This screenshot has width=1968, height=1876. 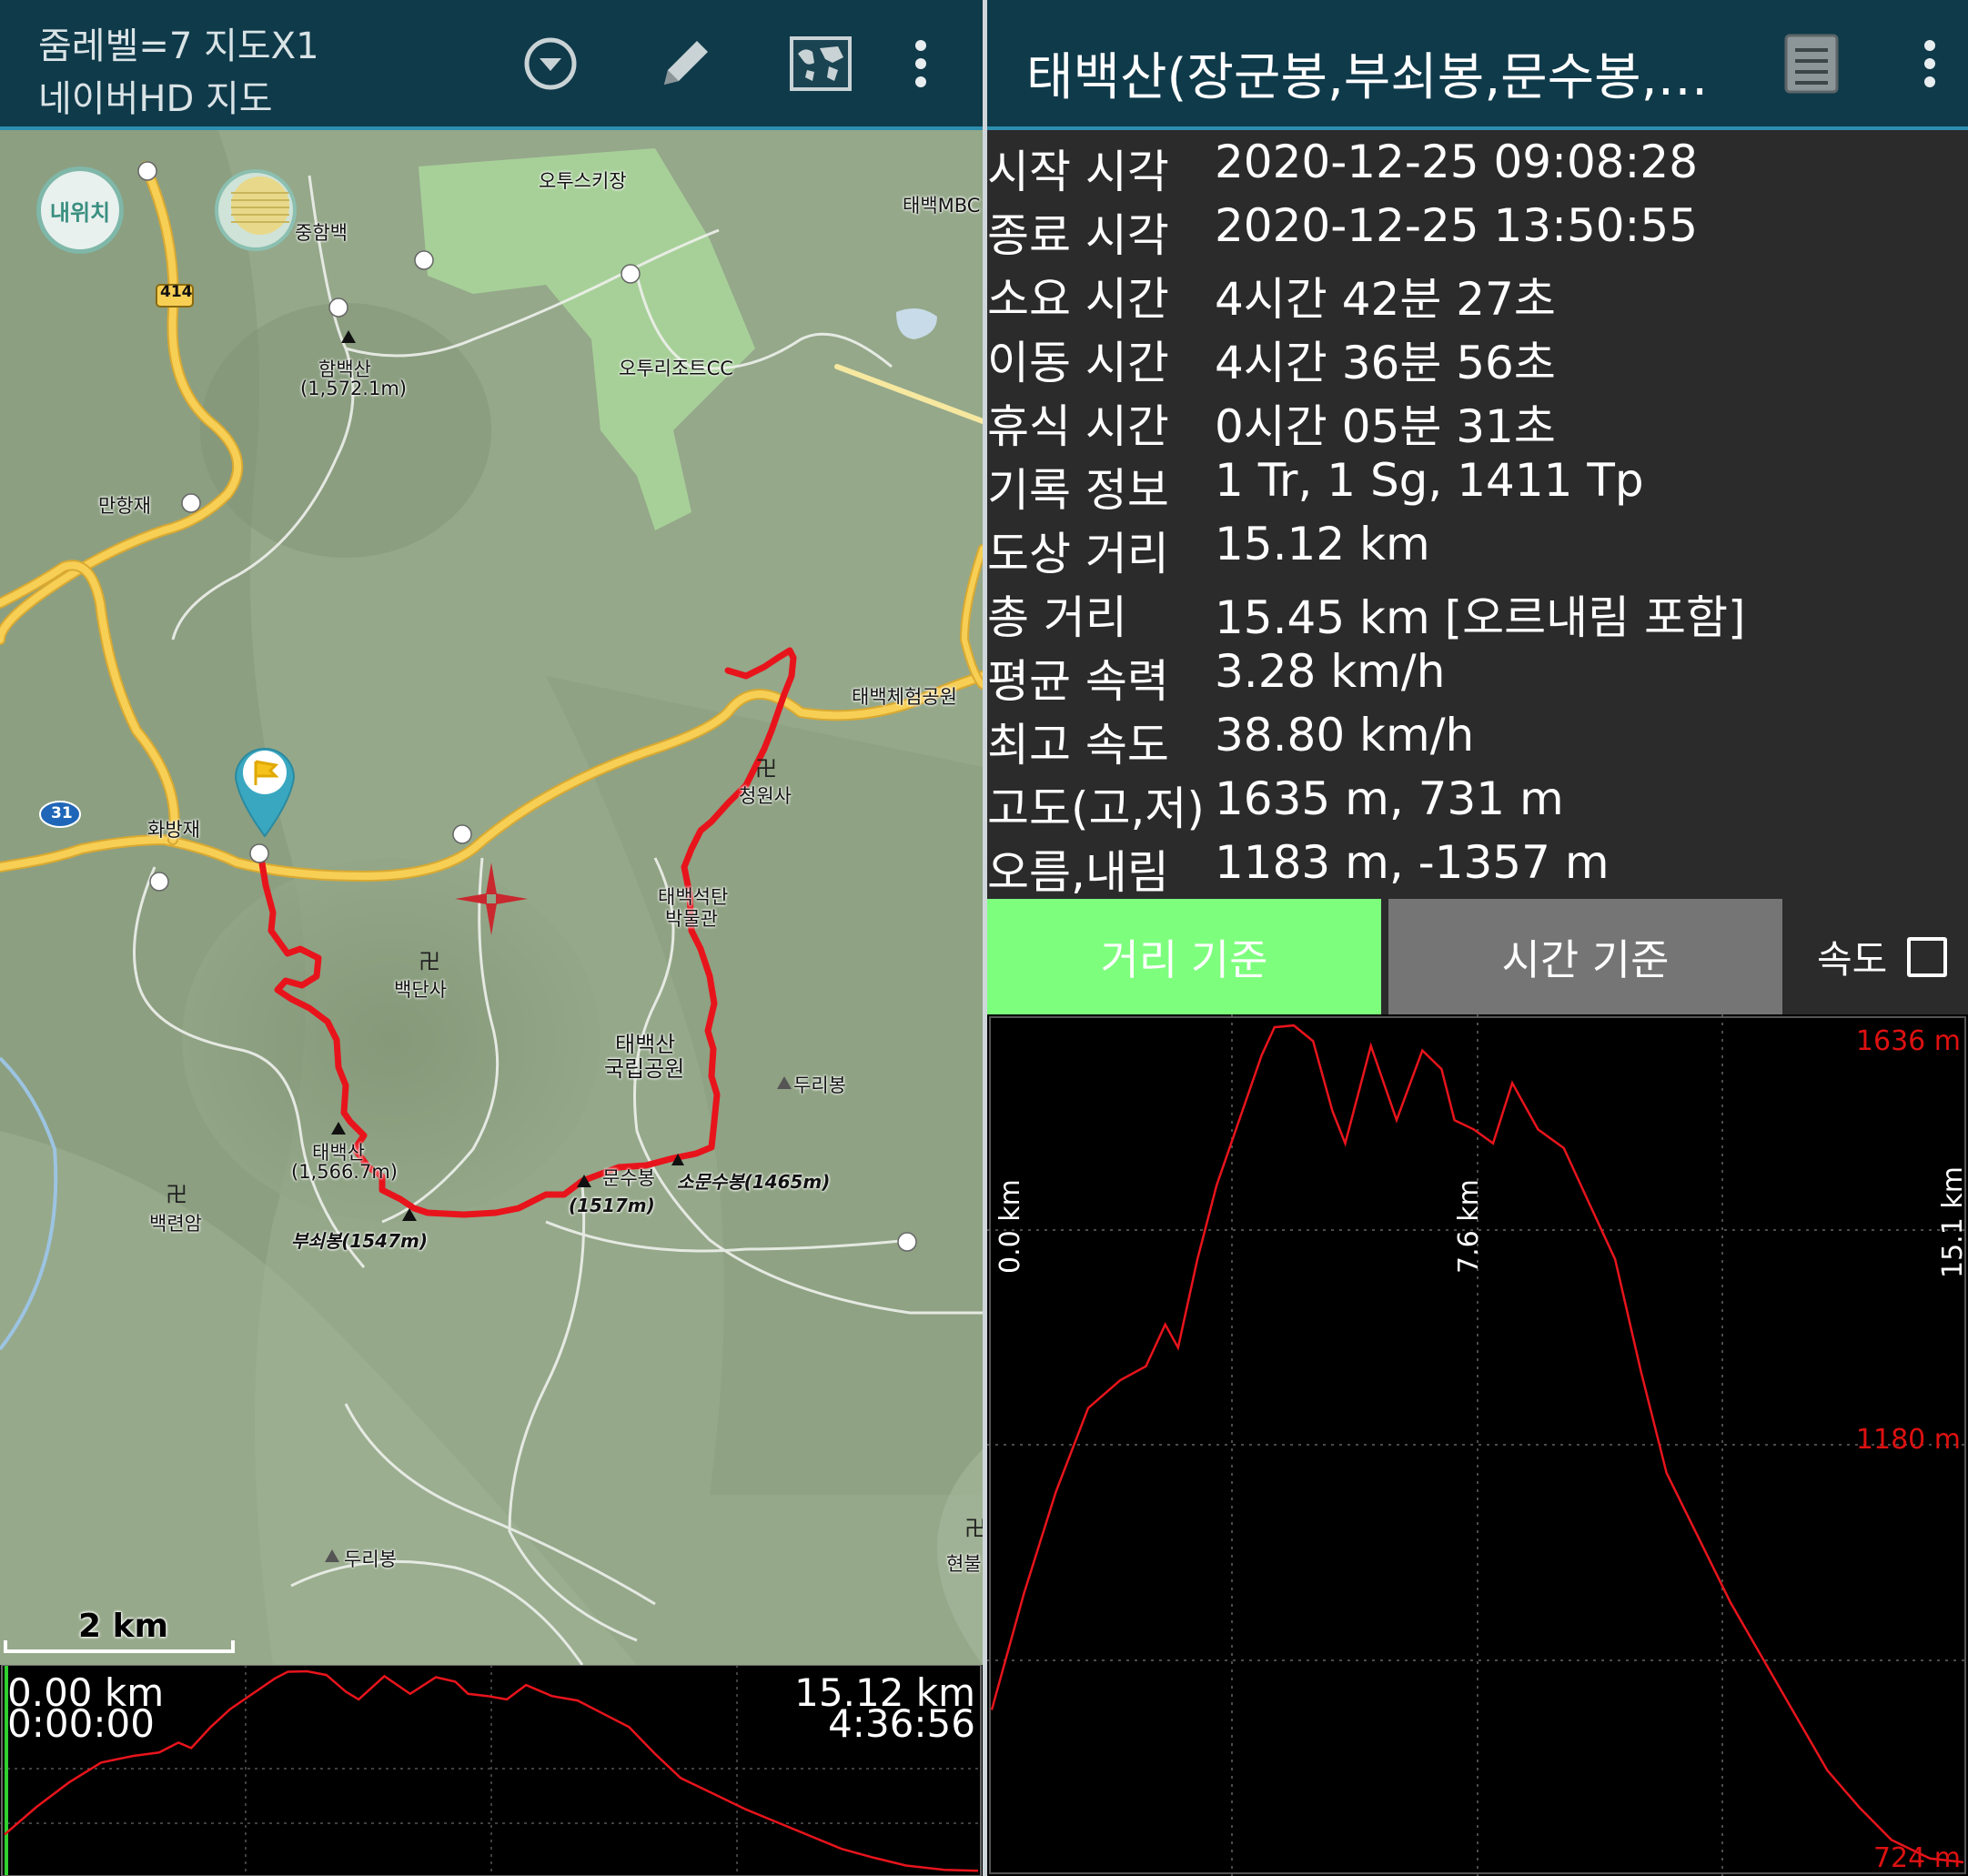 What do you see at coordinates (692, 919) in the screenshot?
I see `place-label: 박물관` at bounding box center [692, 919].